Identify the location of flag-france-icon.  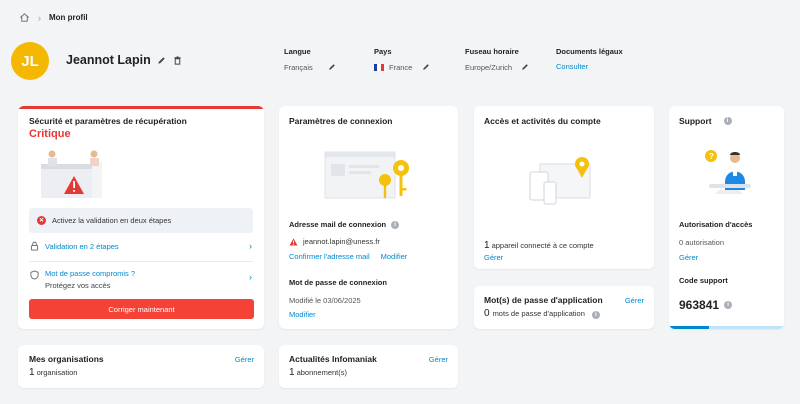
(379, 67).